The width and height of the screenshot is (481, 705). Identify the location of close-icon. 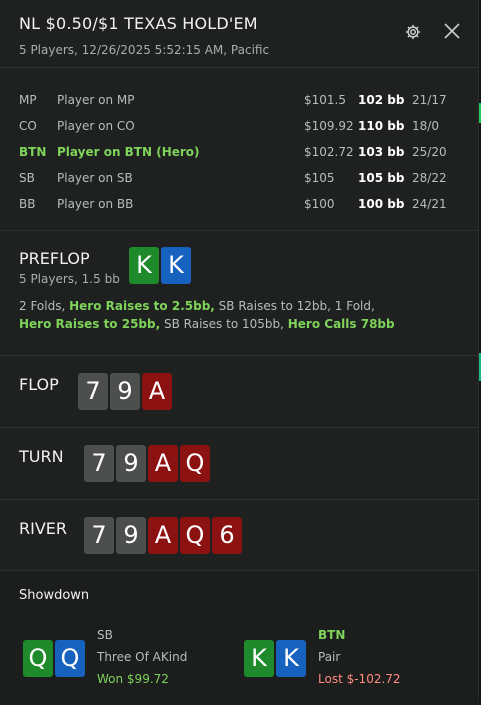
(452, 31).